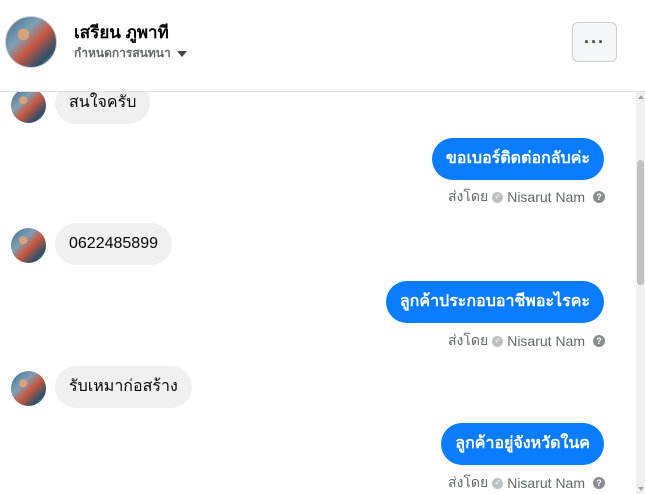 Image resolution: width=645 pixels, height=494 pixels. Describe the element at coordinates (121, 32) in the screenshot. I see `contact-name: เสรียน ภูพาที` at that location.